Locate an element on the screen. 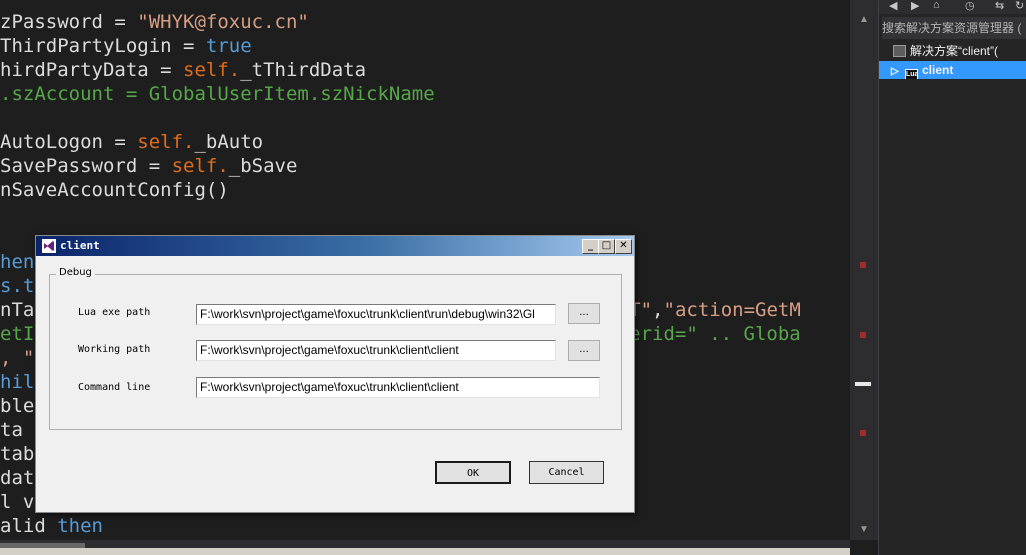 This screenshot has width=1026, height=555. code-token: "WHYK@foxuc.cn" is located at coordinates (223, 22).